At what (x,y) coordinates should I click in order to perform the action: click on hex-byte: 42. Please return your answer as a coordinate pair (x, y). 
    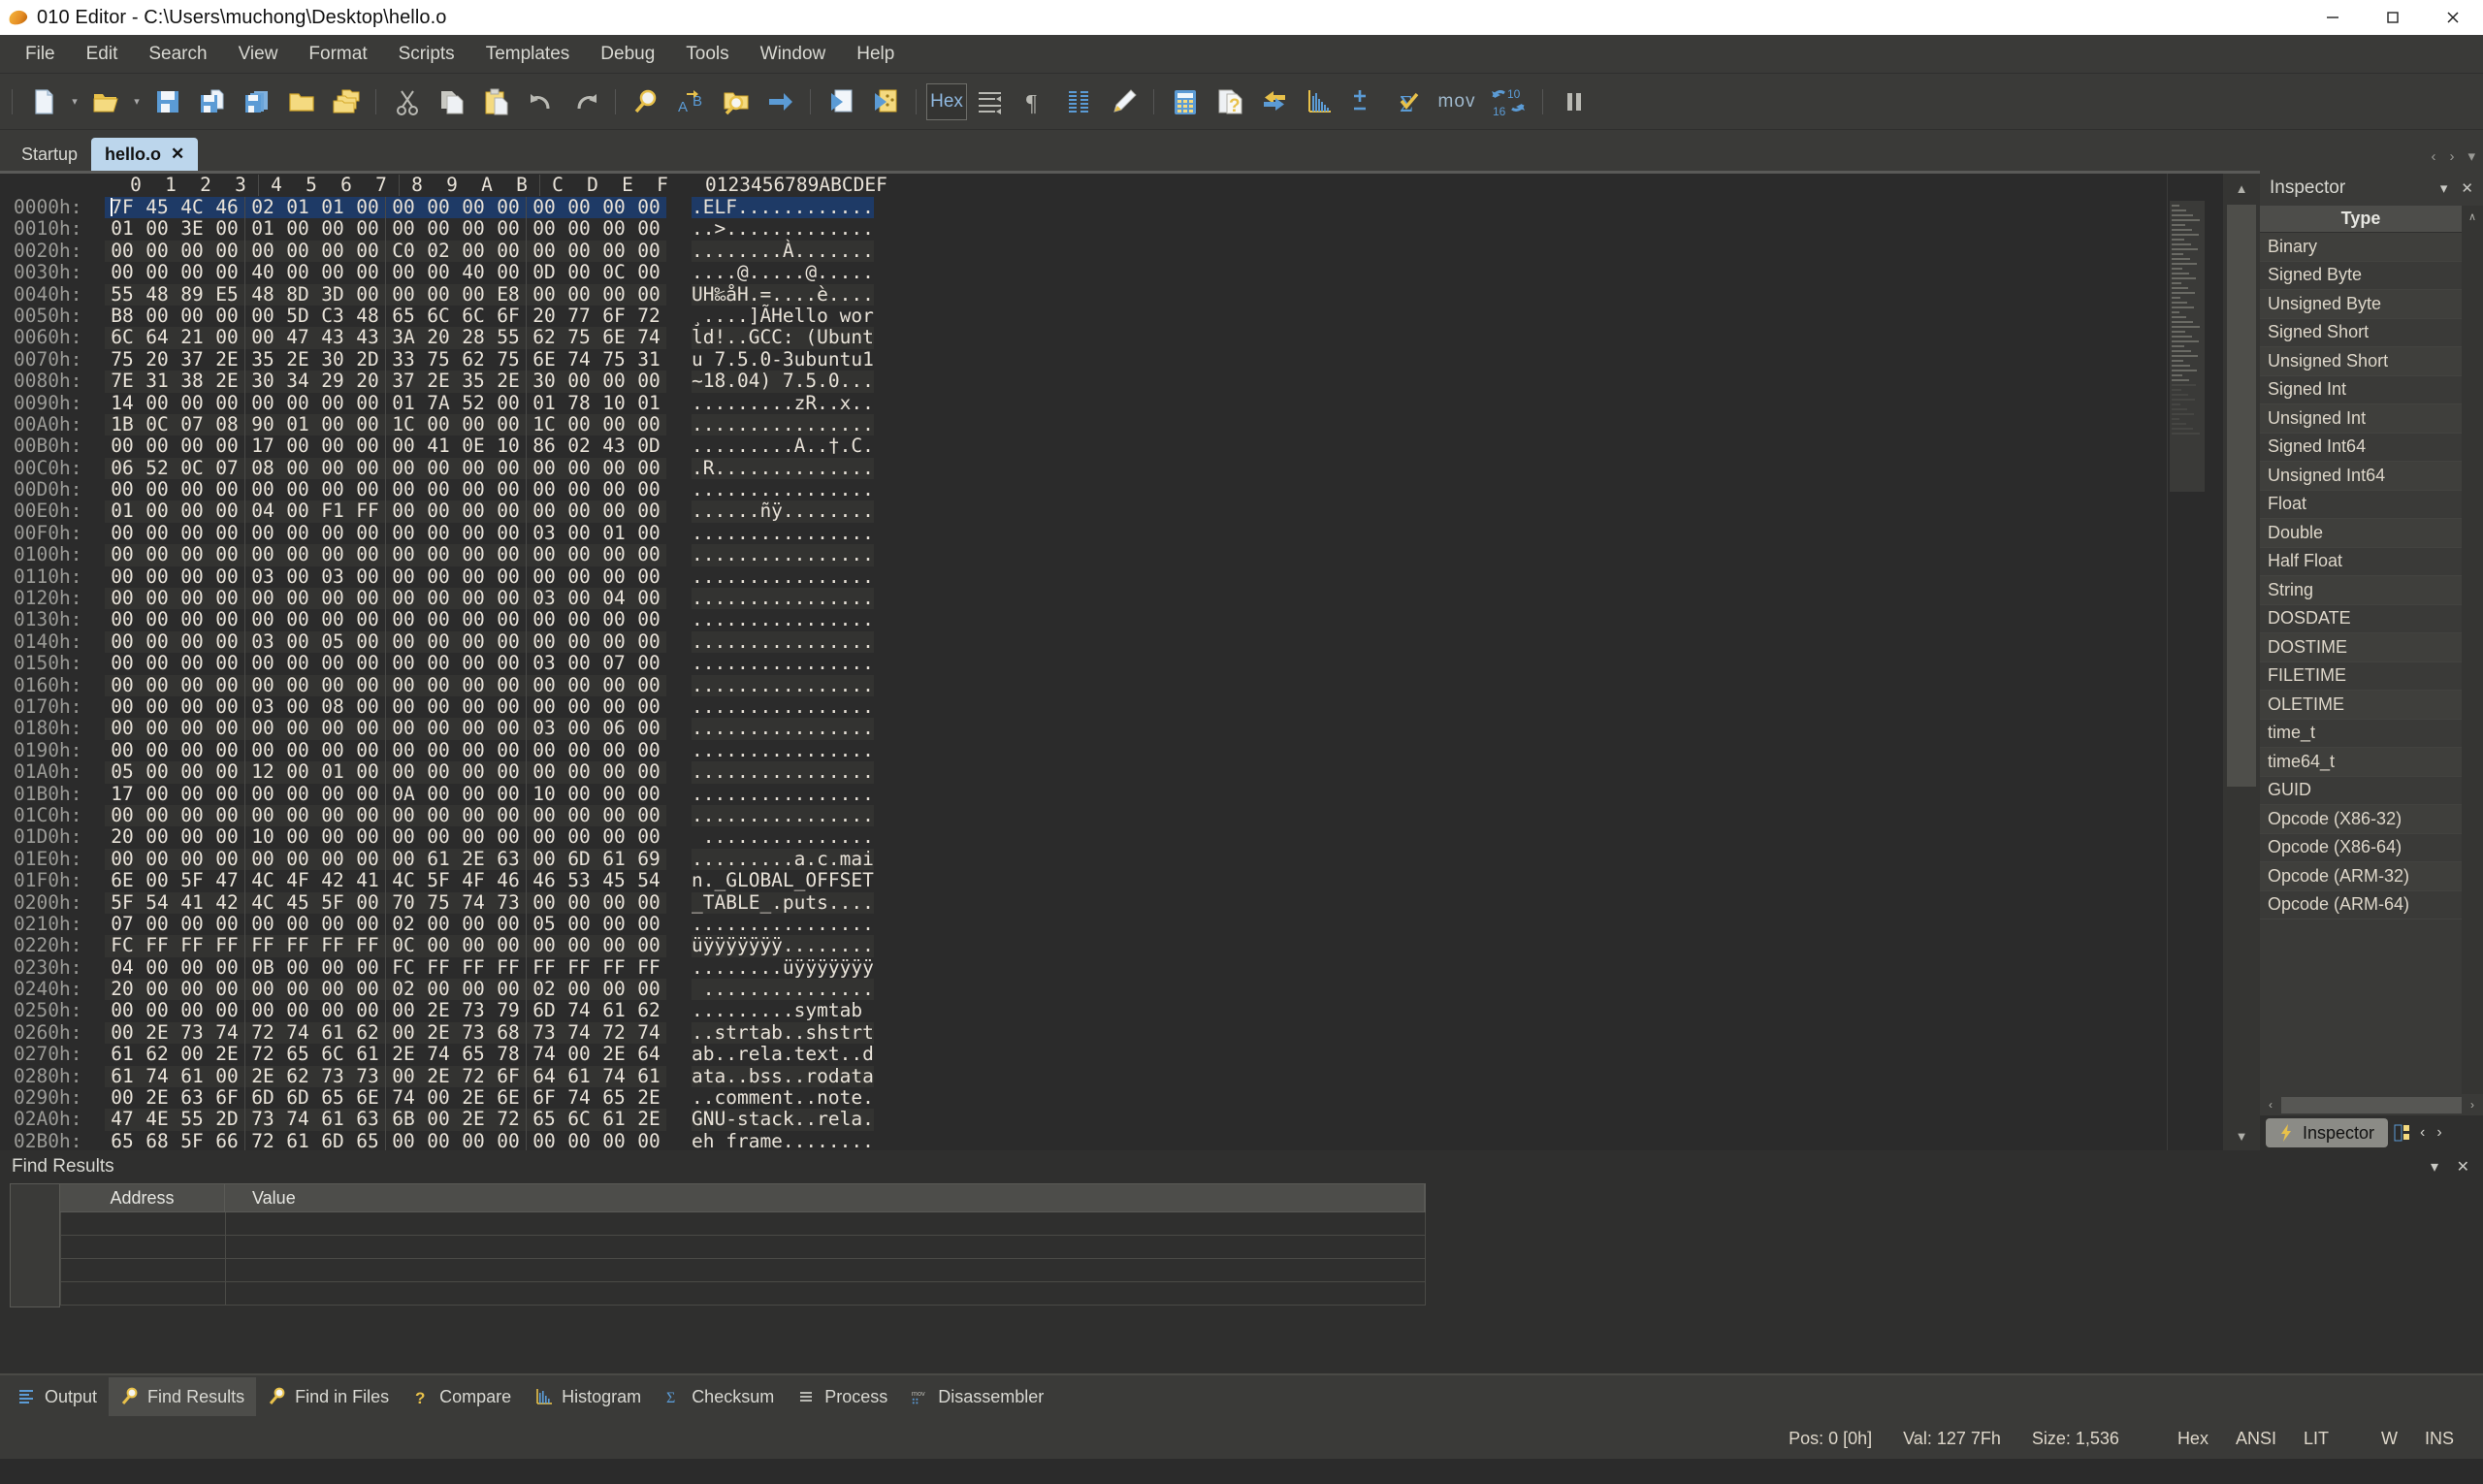
    Looking at the image, I should click on (333, 880).